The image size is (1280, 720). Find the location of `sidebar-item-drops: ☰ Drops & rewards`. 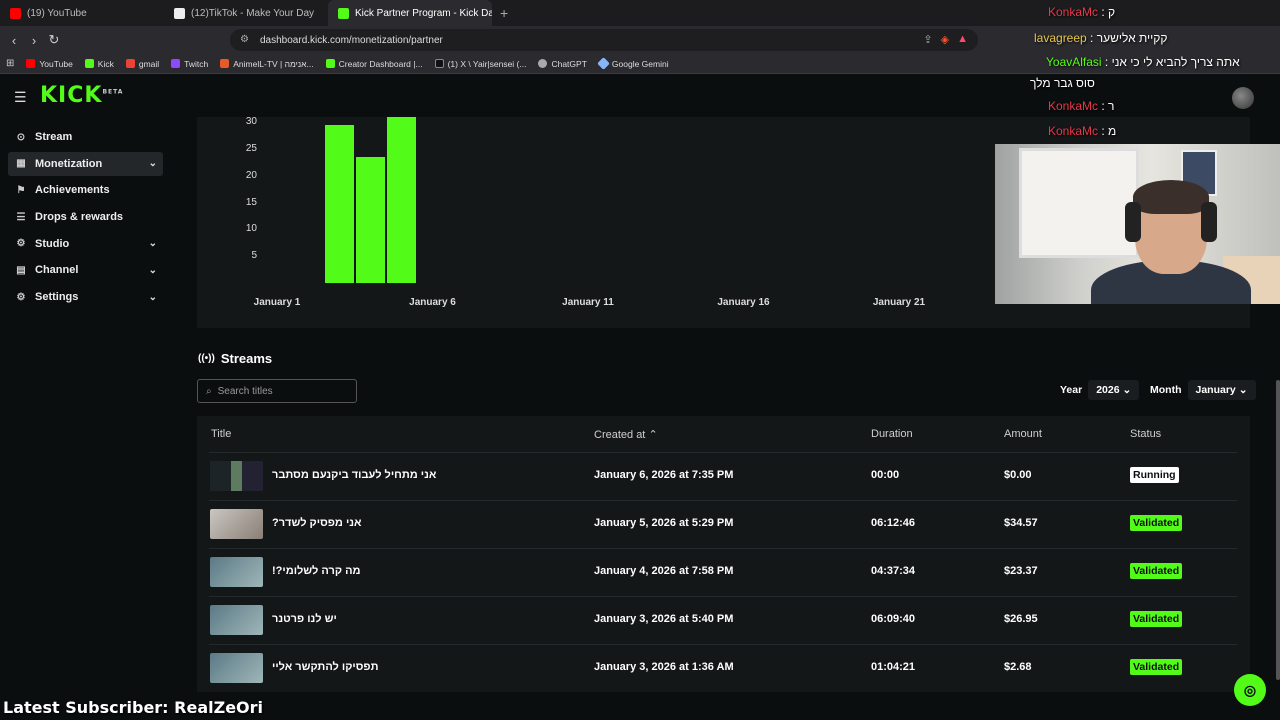

sidebar-item-drops: ☰ Drops & rewards is located at coordinates (85, 217).